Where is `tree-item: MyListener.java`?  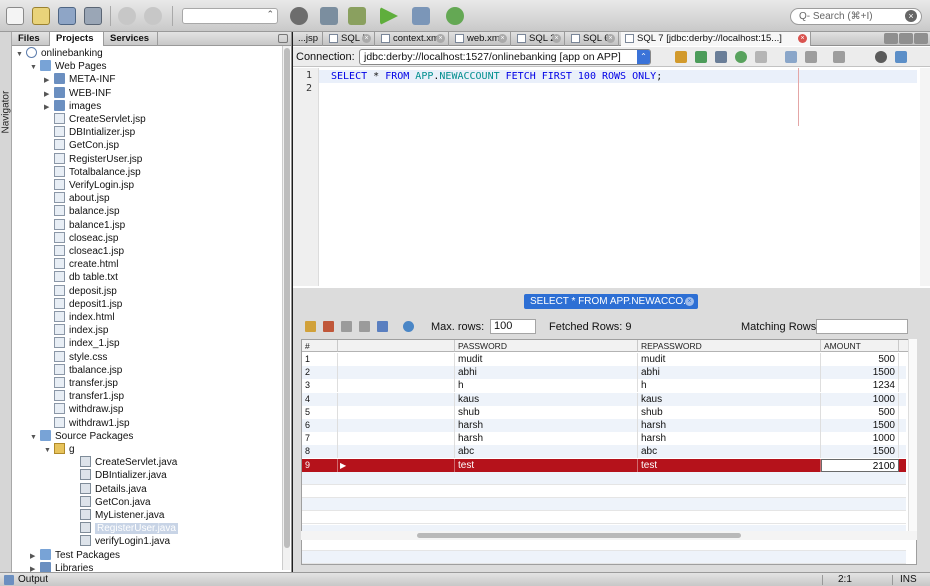
tree-item: MyListener.java is located at coordinates (117, 515).